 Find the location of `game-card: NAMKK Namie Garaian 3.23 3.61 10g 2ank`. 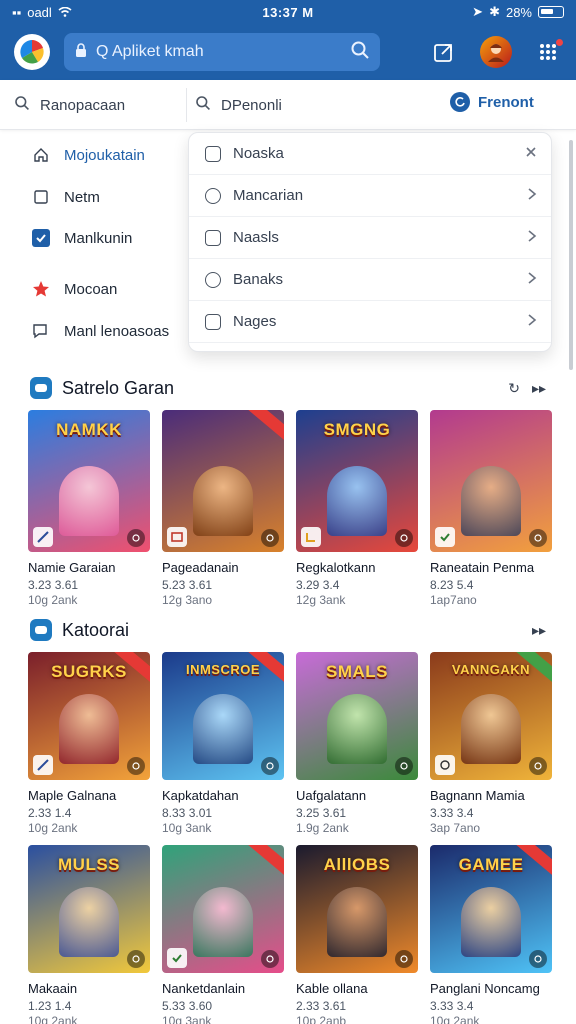

game-card: NAMKK Namie Garaian 3.23 3.61 10g 2ank is located at coordinates (89, 508).